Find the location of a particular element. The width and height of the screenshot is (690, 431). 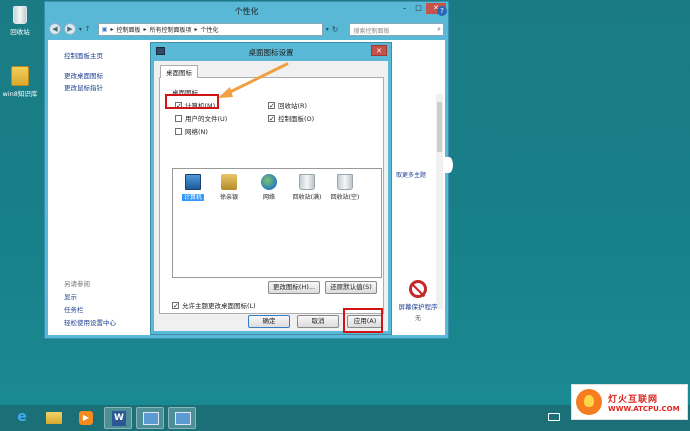

minimize-button: – is located at coordinates (404, 8).